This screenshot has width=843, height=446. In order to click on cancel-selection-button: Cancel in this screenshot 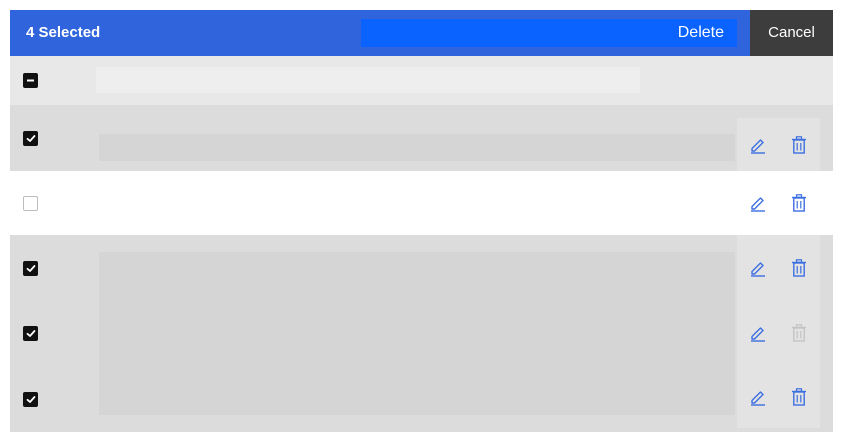, I will do `click(791, 33)`.